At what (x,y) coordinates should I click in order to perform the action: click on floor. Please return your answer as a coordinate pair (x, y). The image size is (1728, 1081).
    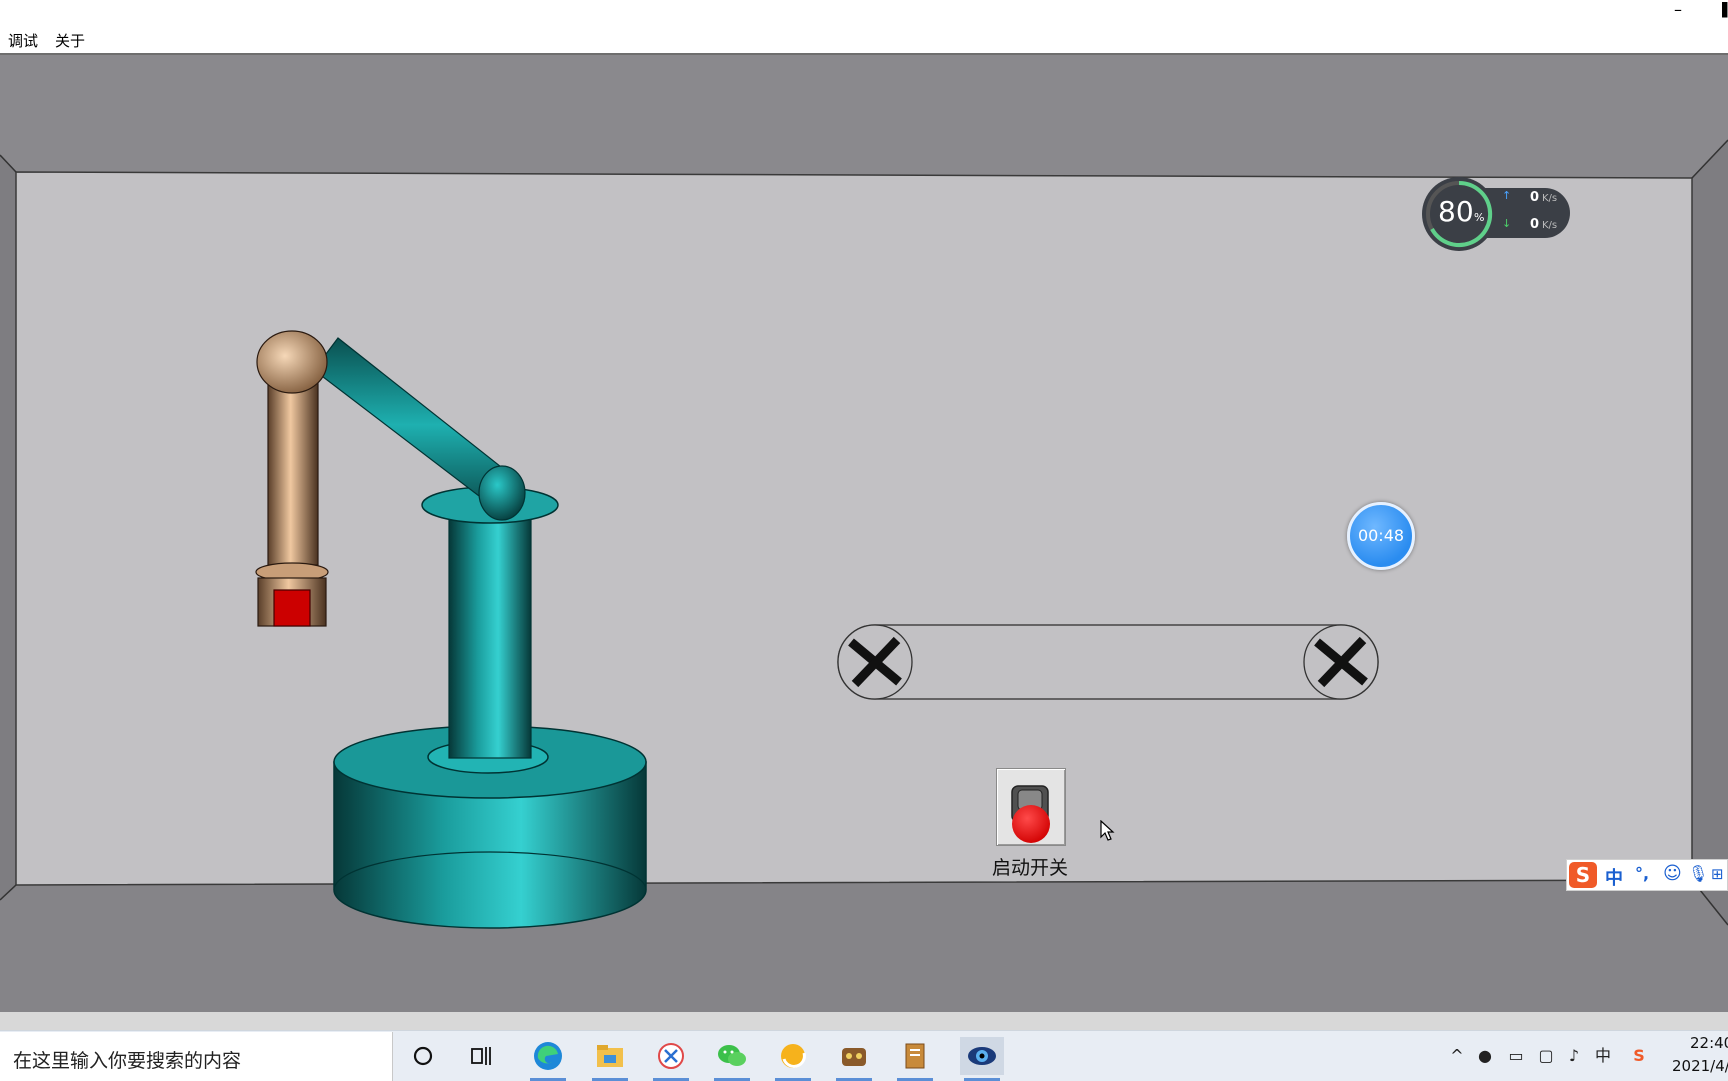
    Looking at the image, I should click on (864, 947).